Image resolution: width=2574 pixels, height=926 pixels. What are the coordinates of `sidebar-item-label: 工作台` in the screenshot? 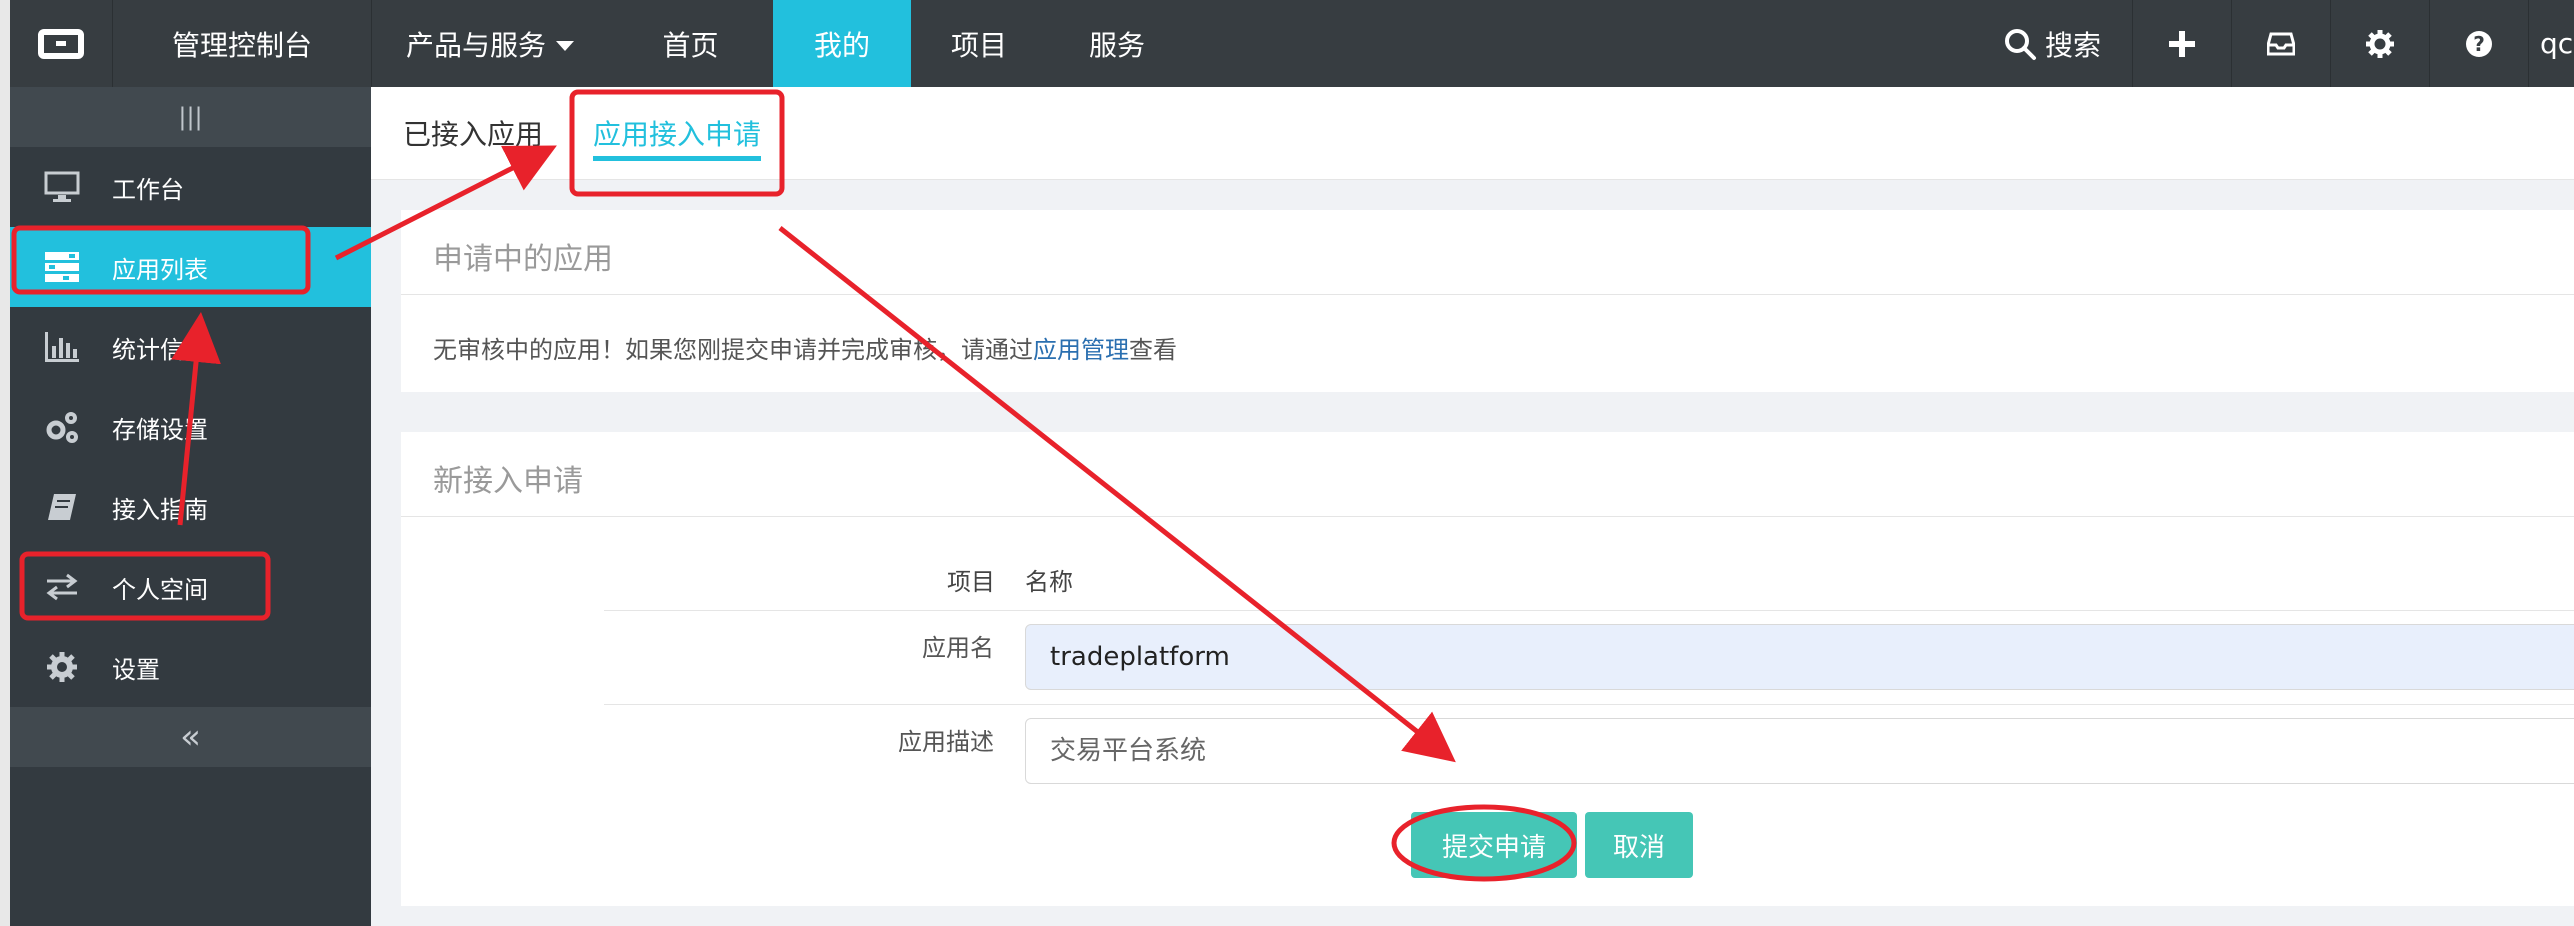 It's located at (148, 189).